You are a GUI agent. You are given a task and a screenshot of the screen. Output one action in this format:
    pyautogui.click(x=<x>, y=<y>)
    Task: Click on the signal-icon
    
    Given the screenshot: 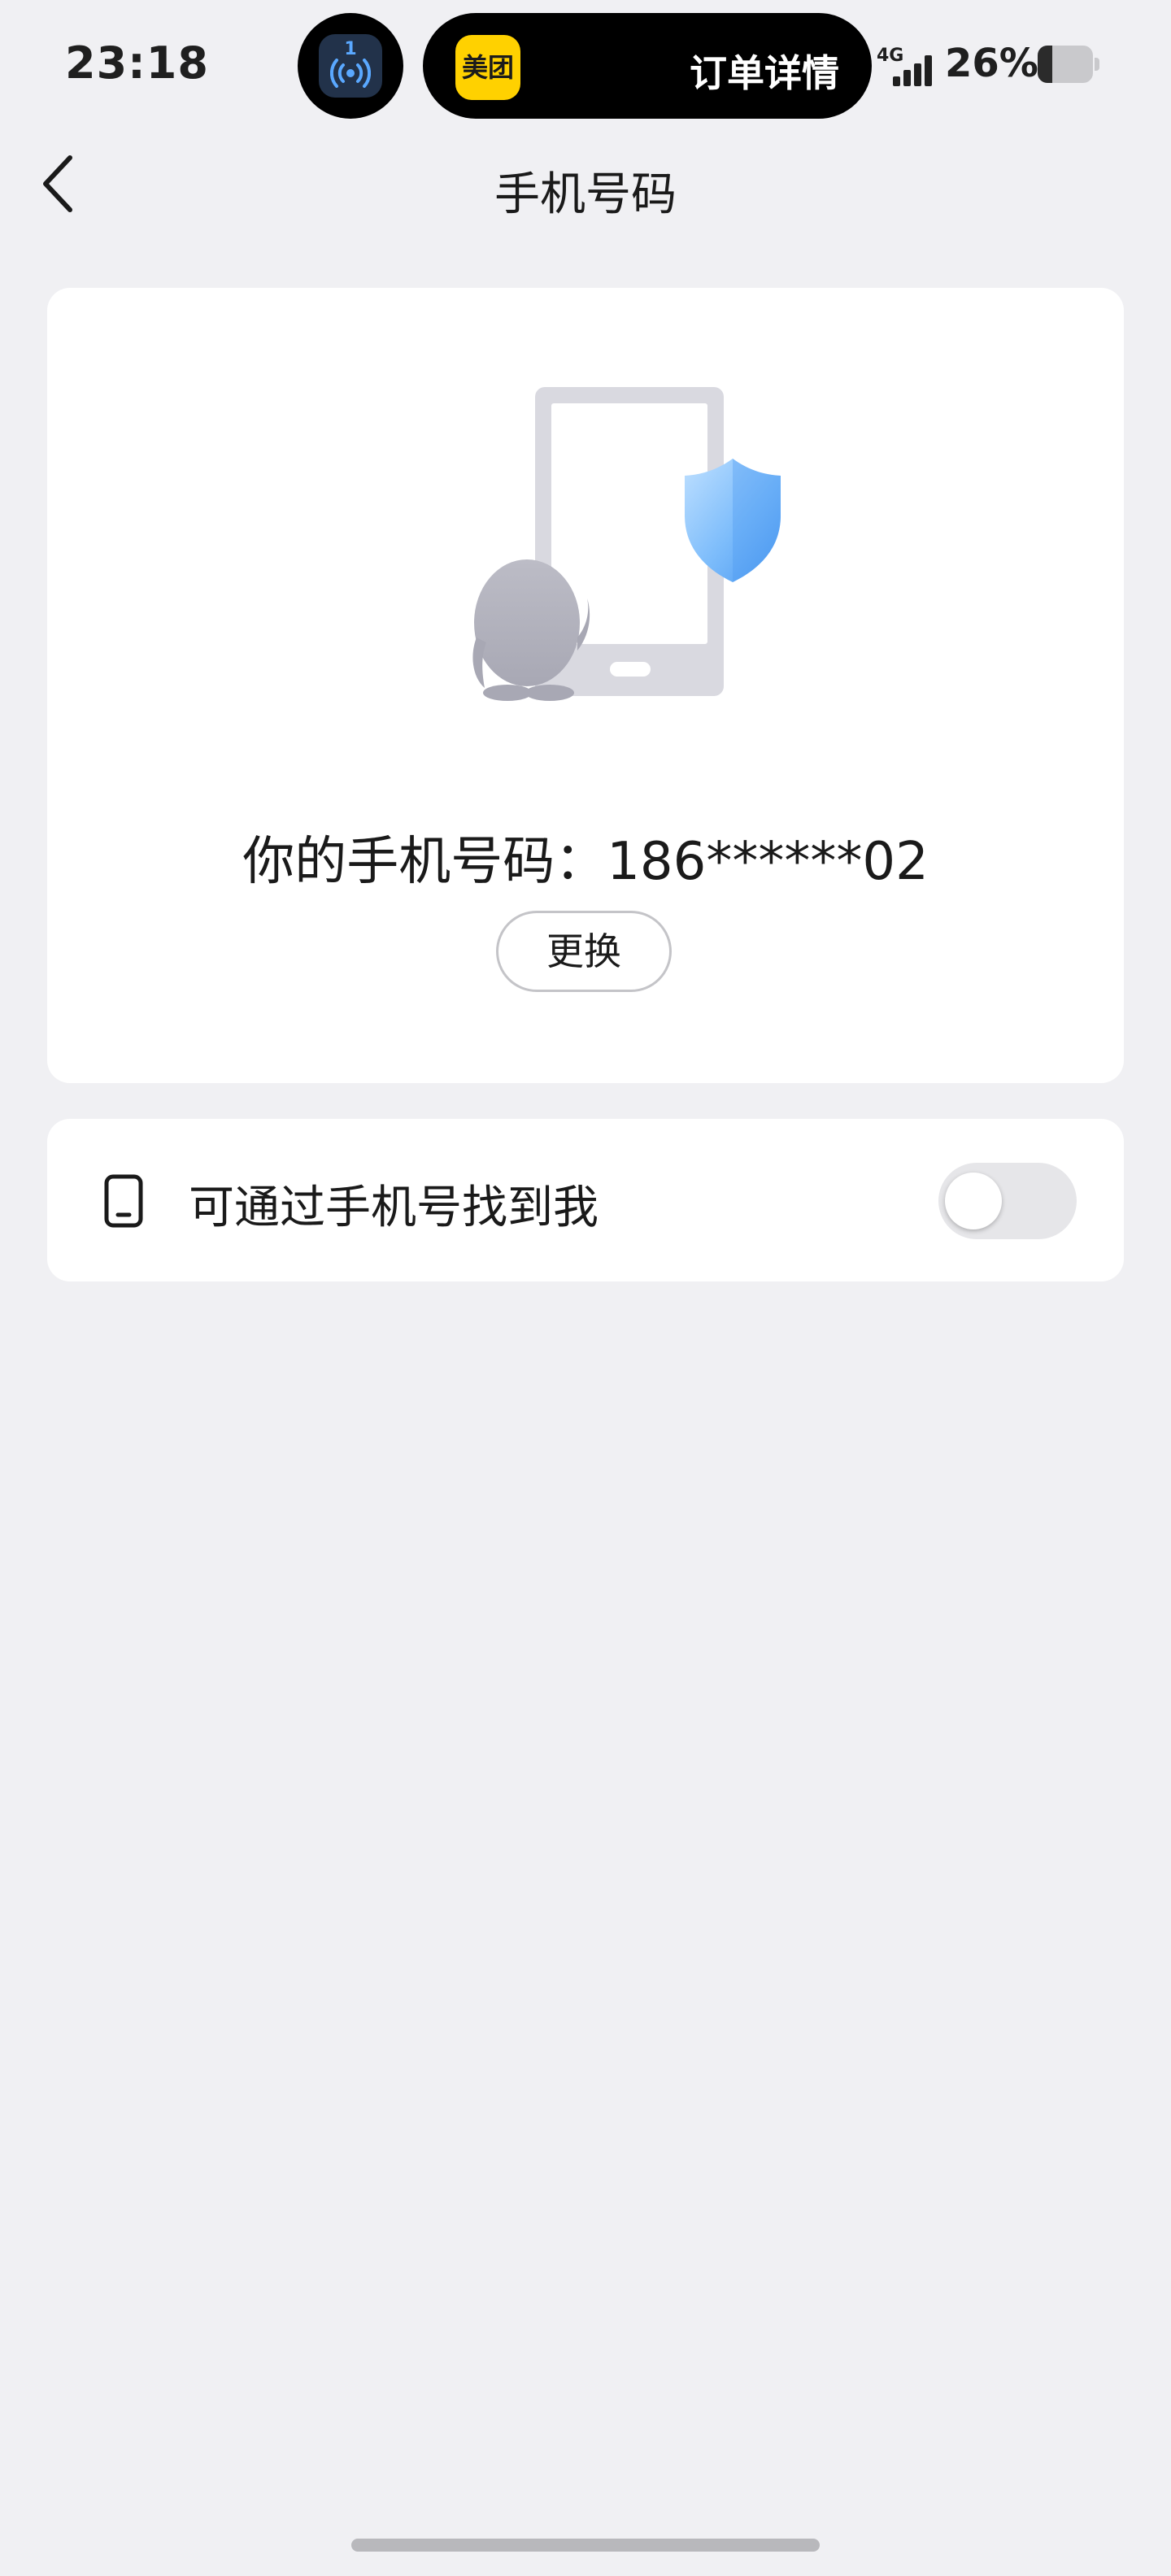 What is the action you would take?
    pyautogui.click(x=913, y=70)
    